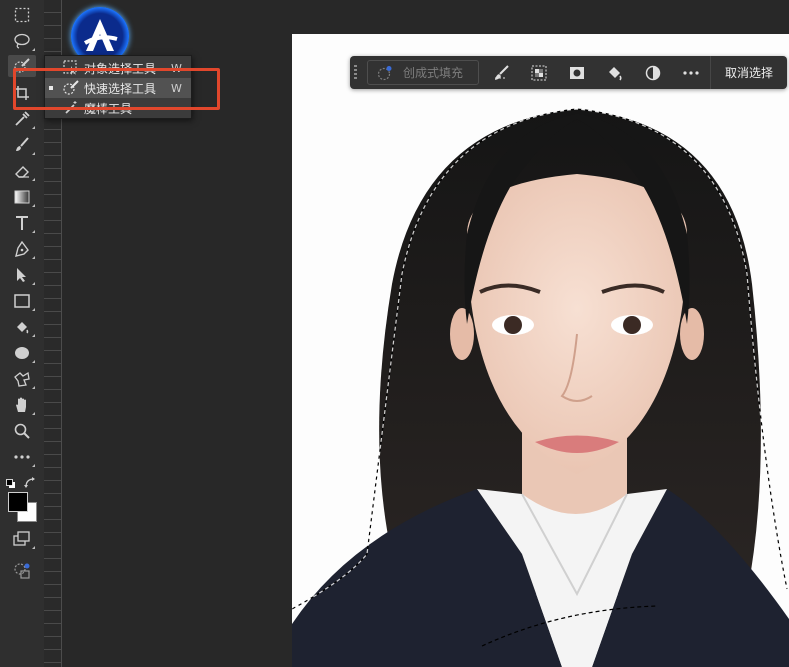 The width and height of the screenshot is (789, 667). What do you see at coordinates (22, 197) in the screenshot?
I see `gradient-icon` at bounding box center [22, 197].